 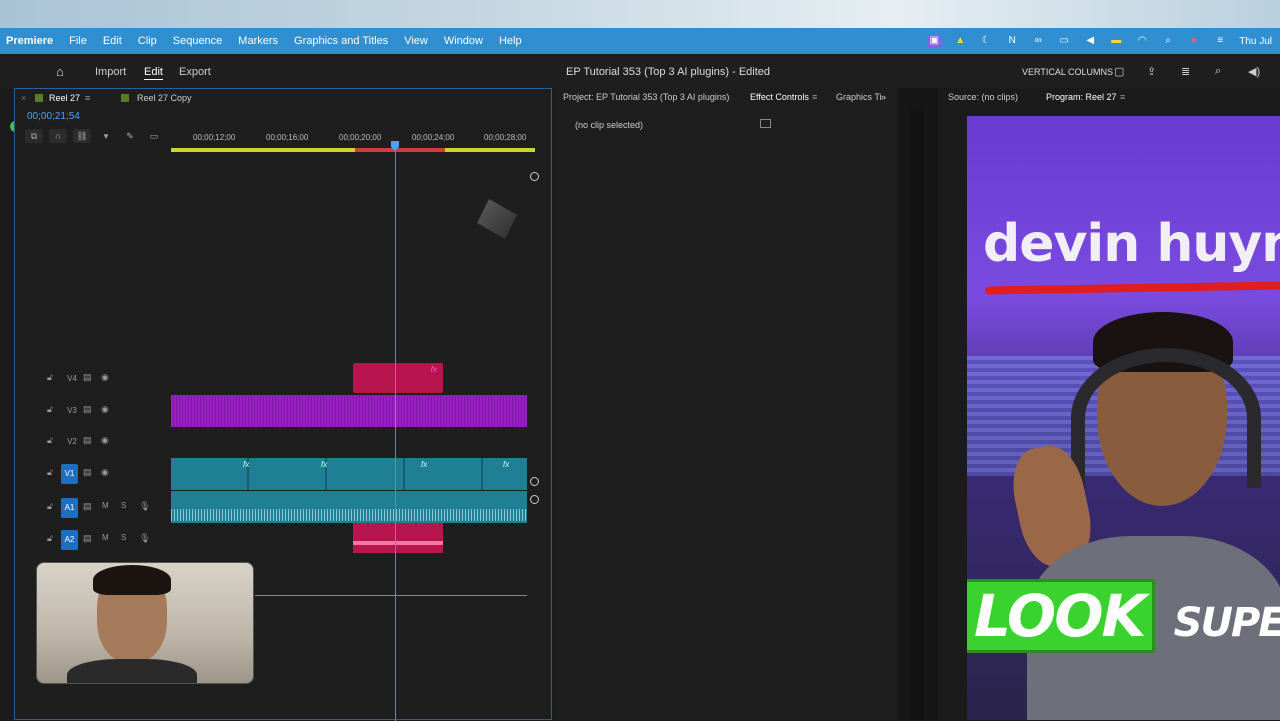 What do you see at coordinates (1064, 41) in the screenshot?
I see `display-icon: ▭` at bounding box center [1064, 41].